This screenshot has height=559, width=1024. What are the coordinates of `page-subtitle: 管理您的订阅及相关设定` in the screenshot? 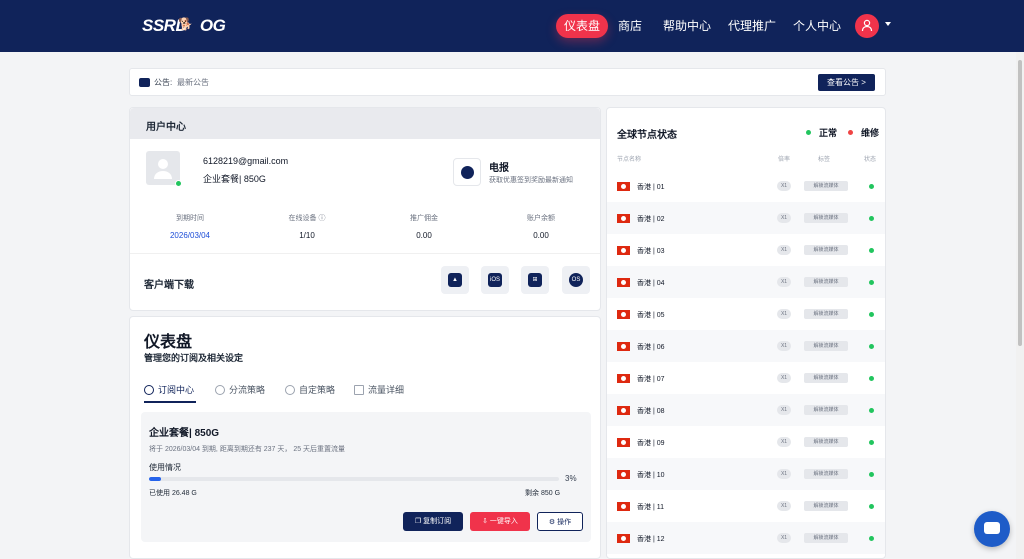 It's located at (194, 358).